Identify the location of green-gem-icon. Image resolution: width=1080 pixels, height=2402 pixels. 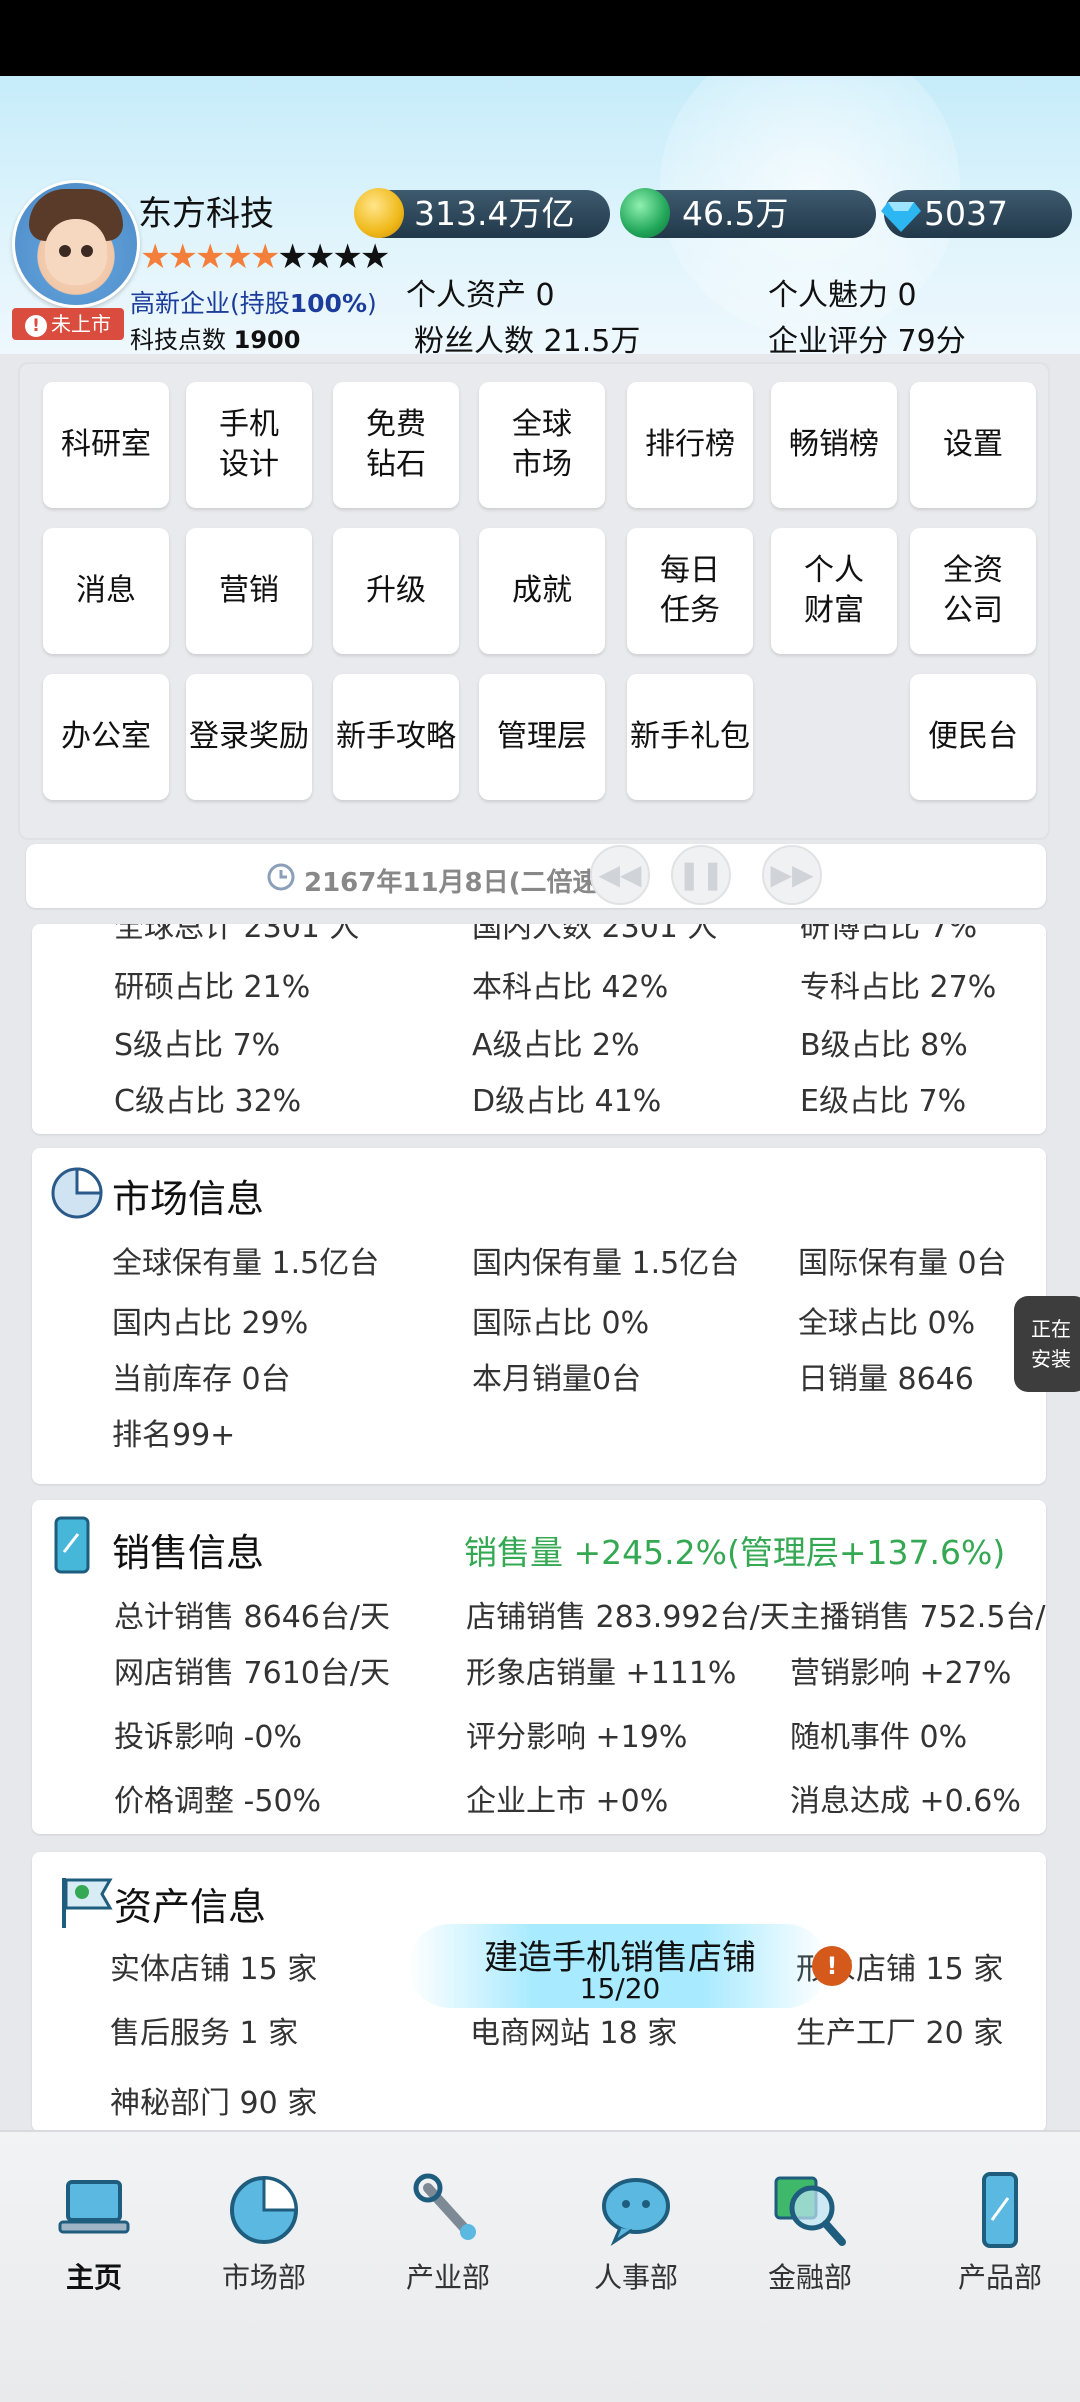
(645, 213).